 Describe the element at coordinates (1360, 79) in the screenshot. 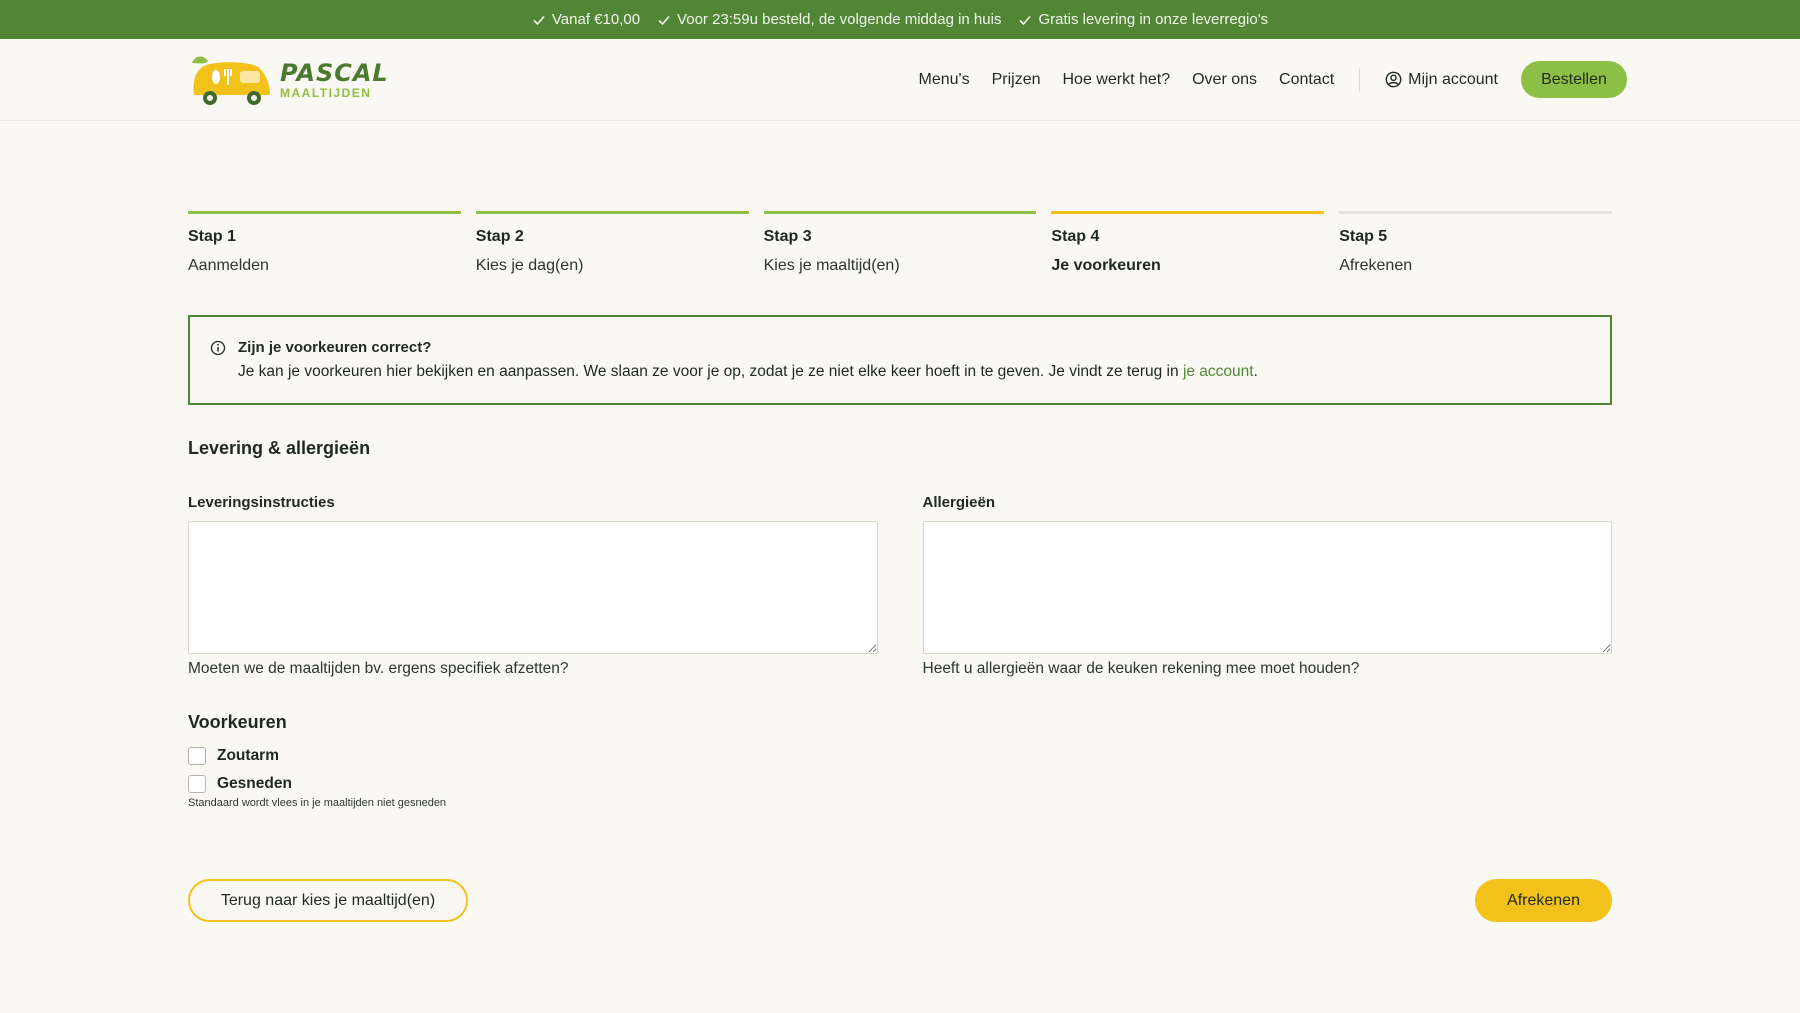

I see `nav-divider` at that location.